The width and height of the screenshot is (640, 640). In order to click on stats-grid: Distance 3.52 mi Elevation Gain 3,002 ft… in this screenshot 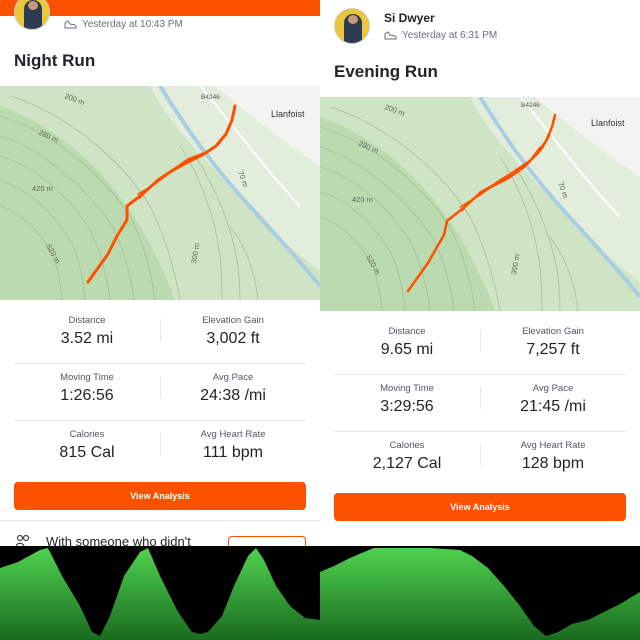, I will do `click(160, 392)`.